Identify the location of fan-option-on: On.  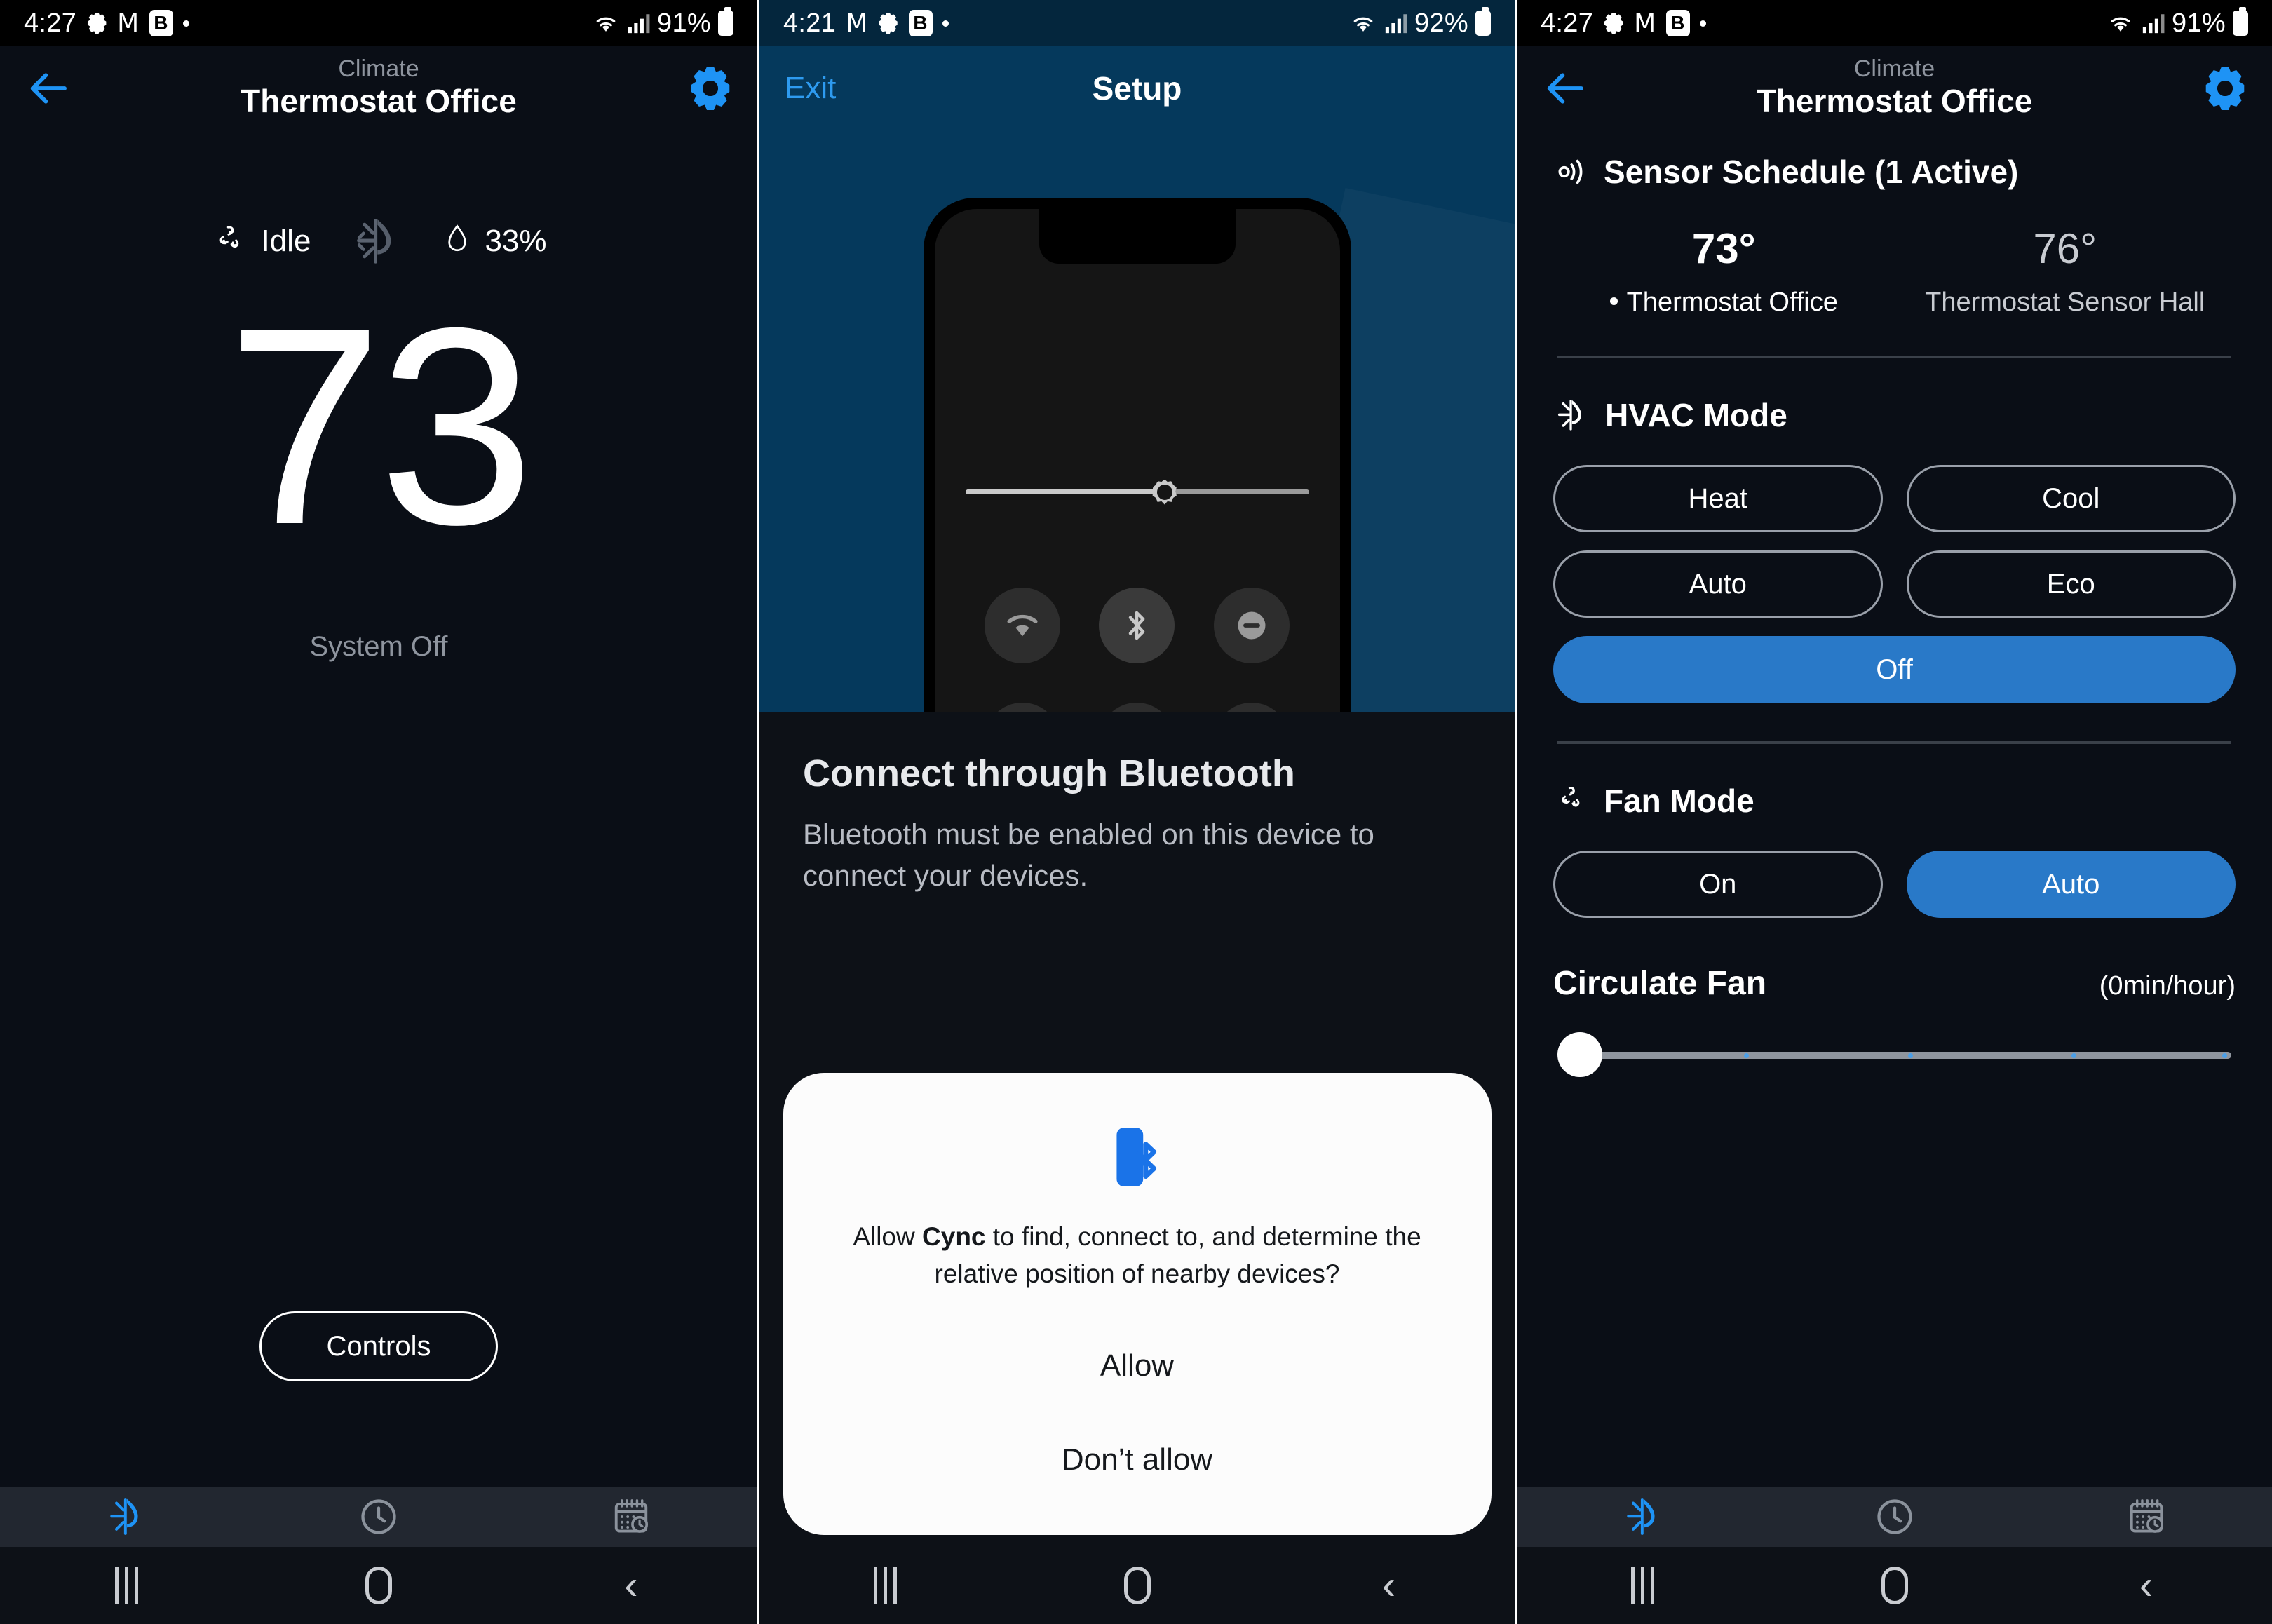
(1718, 884).